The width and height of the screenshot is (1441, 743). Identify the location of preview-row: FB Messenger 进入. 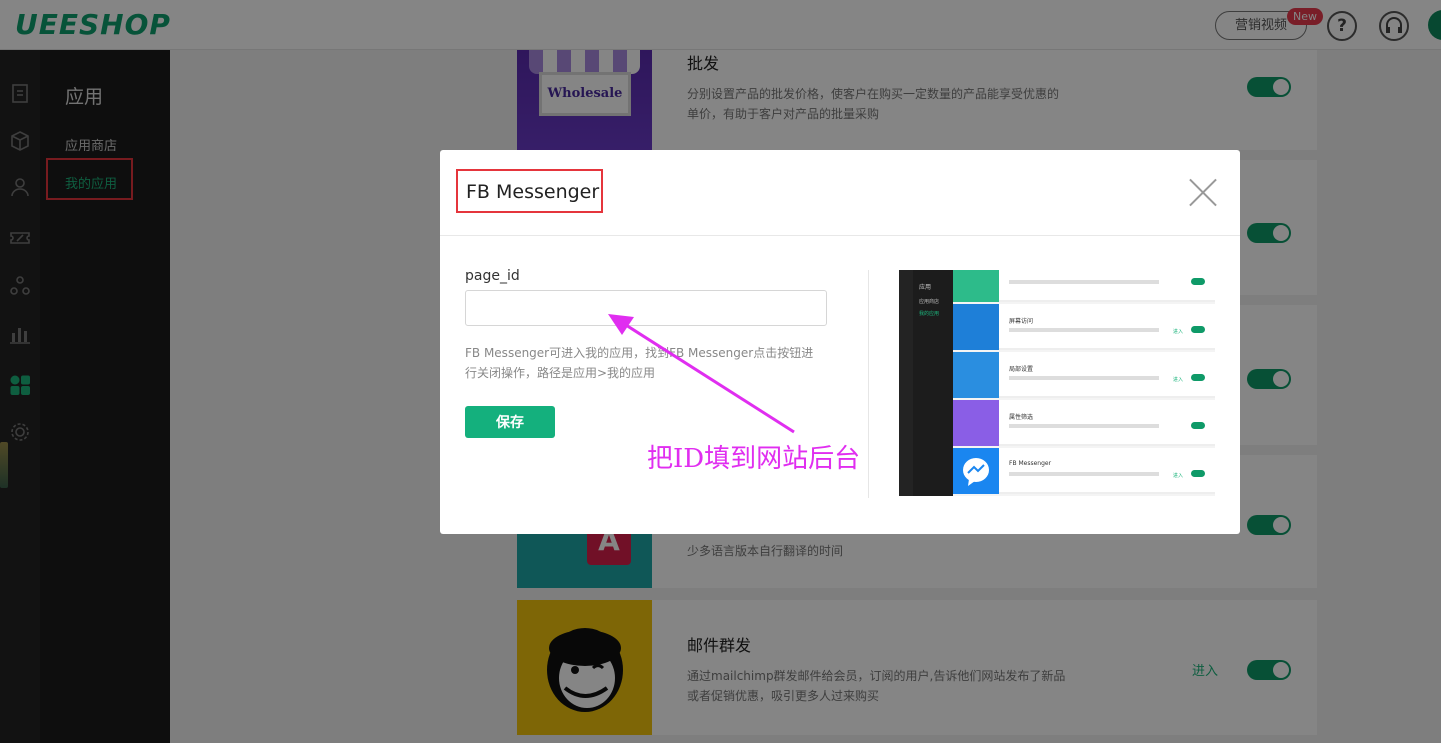
(1084, 471).